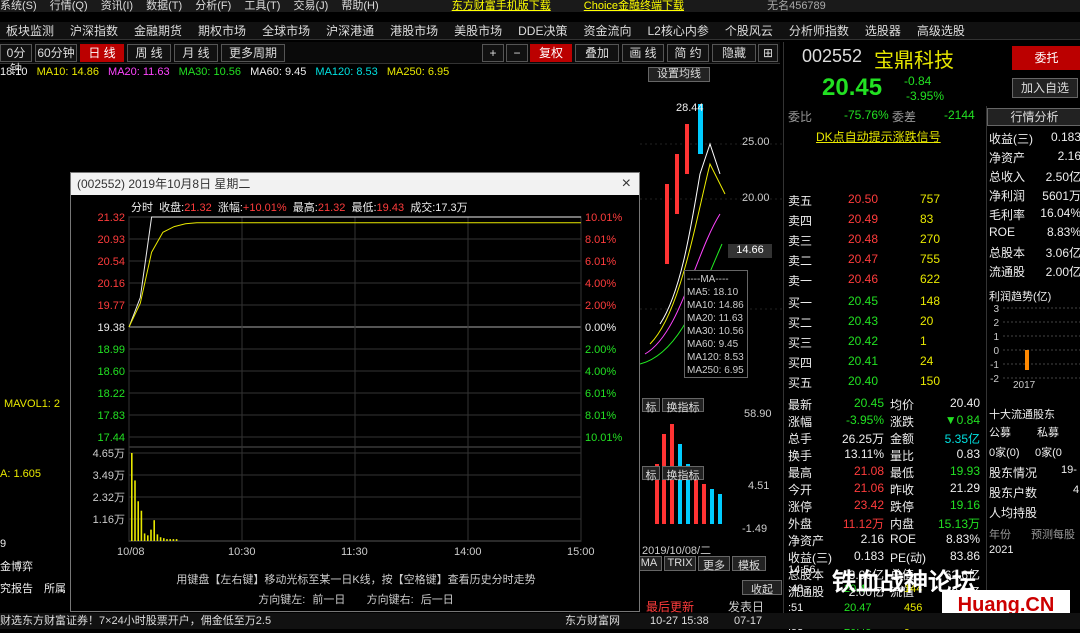  What do you see at coordinates (863, 381) in the screenshot?
I see `bid-price: 20.40` at bounding box center [863, 381].